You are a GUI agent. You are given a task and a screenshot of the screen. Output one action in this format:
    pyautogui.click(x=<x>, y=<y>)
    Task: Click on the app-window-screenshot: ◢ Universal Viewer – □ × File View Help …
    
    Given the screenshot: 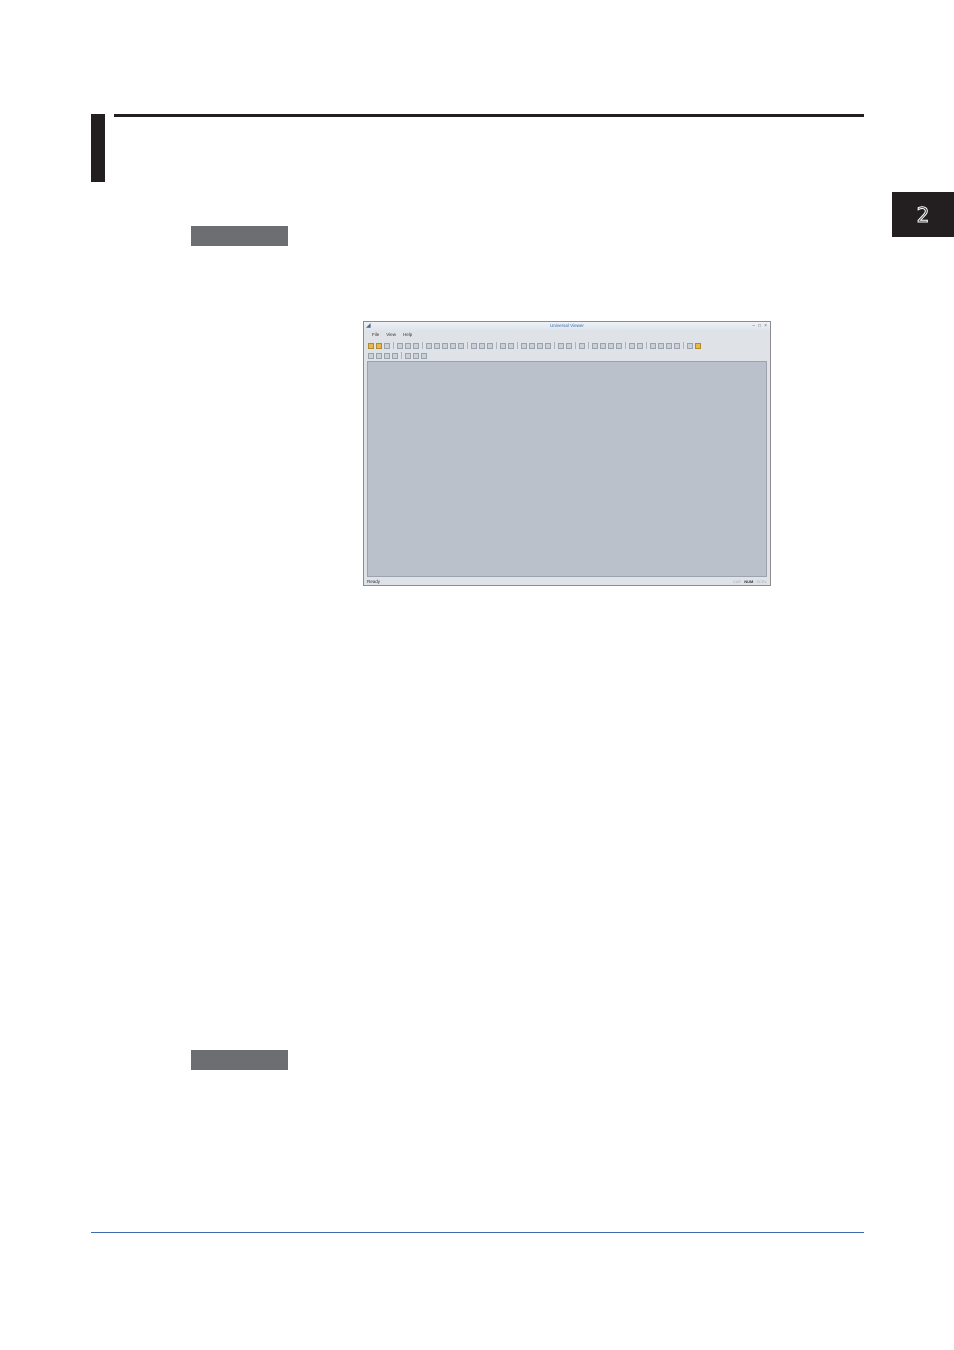 What is the action you would take?
    pyautogui.click(x=567, y=453)
    